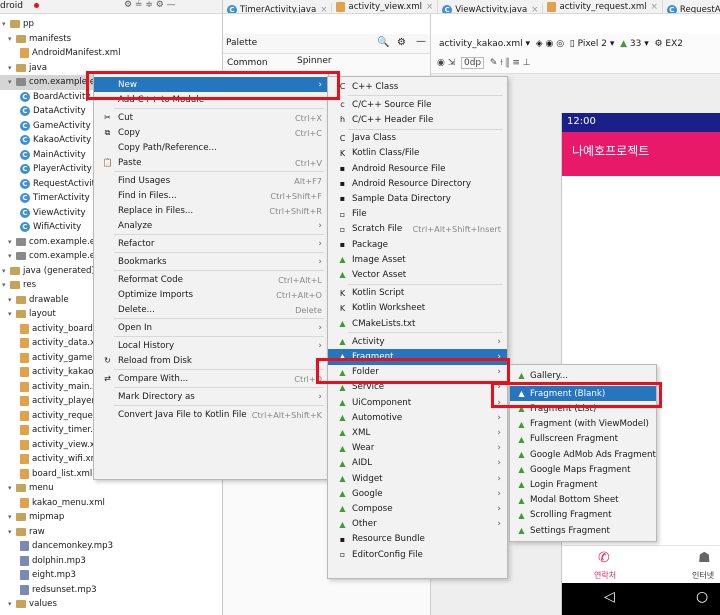  I want to click on menu-item-vector-asset: ▲ Vector Asset, so click(417, 274).